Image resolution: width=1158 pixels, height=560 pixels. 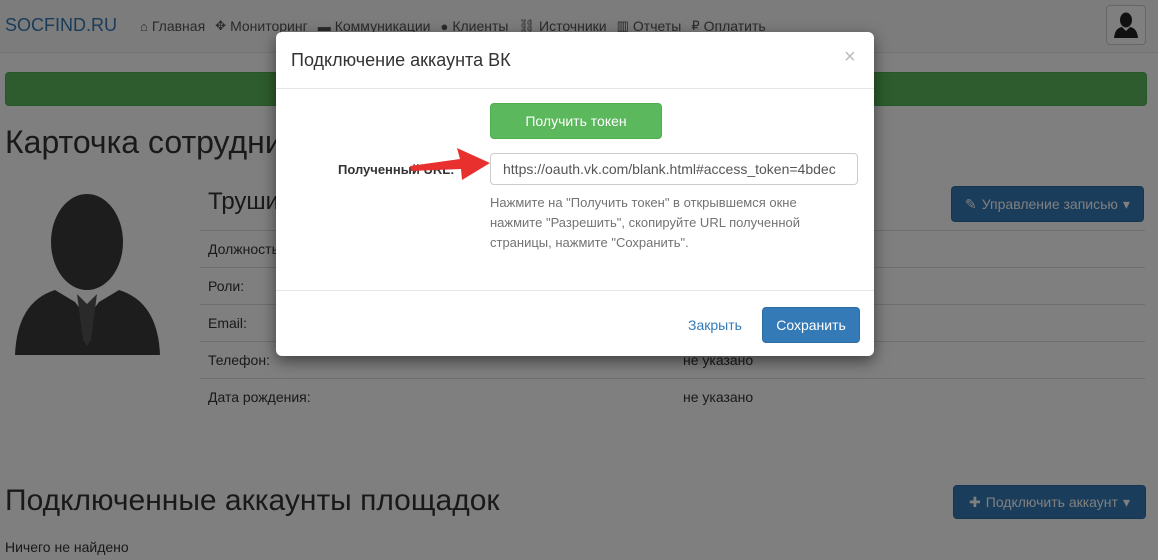 I want to click on get-token-button: Получить токен, so click(x=576, y=121).